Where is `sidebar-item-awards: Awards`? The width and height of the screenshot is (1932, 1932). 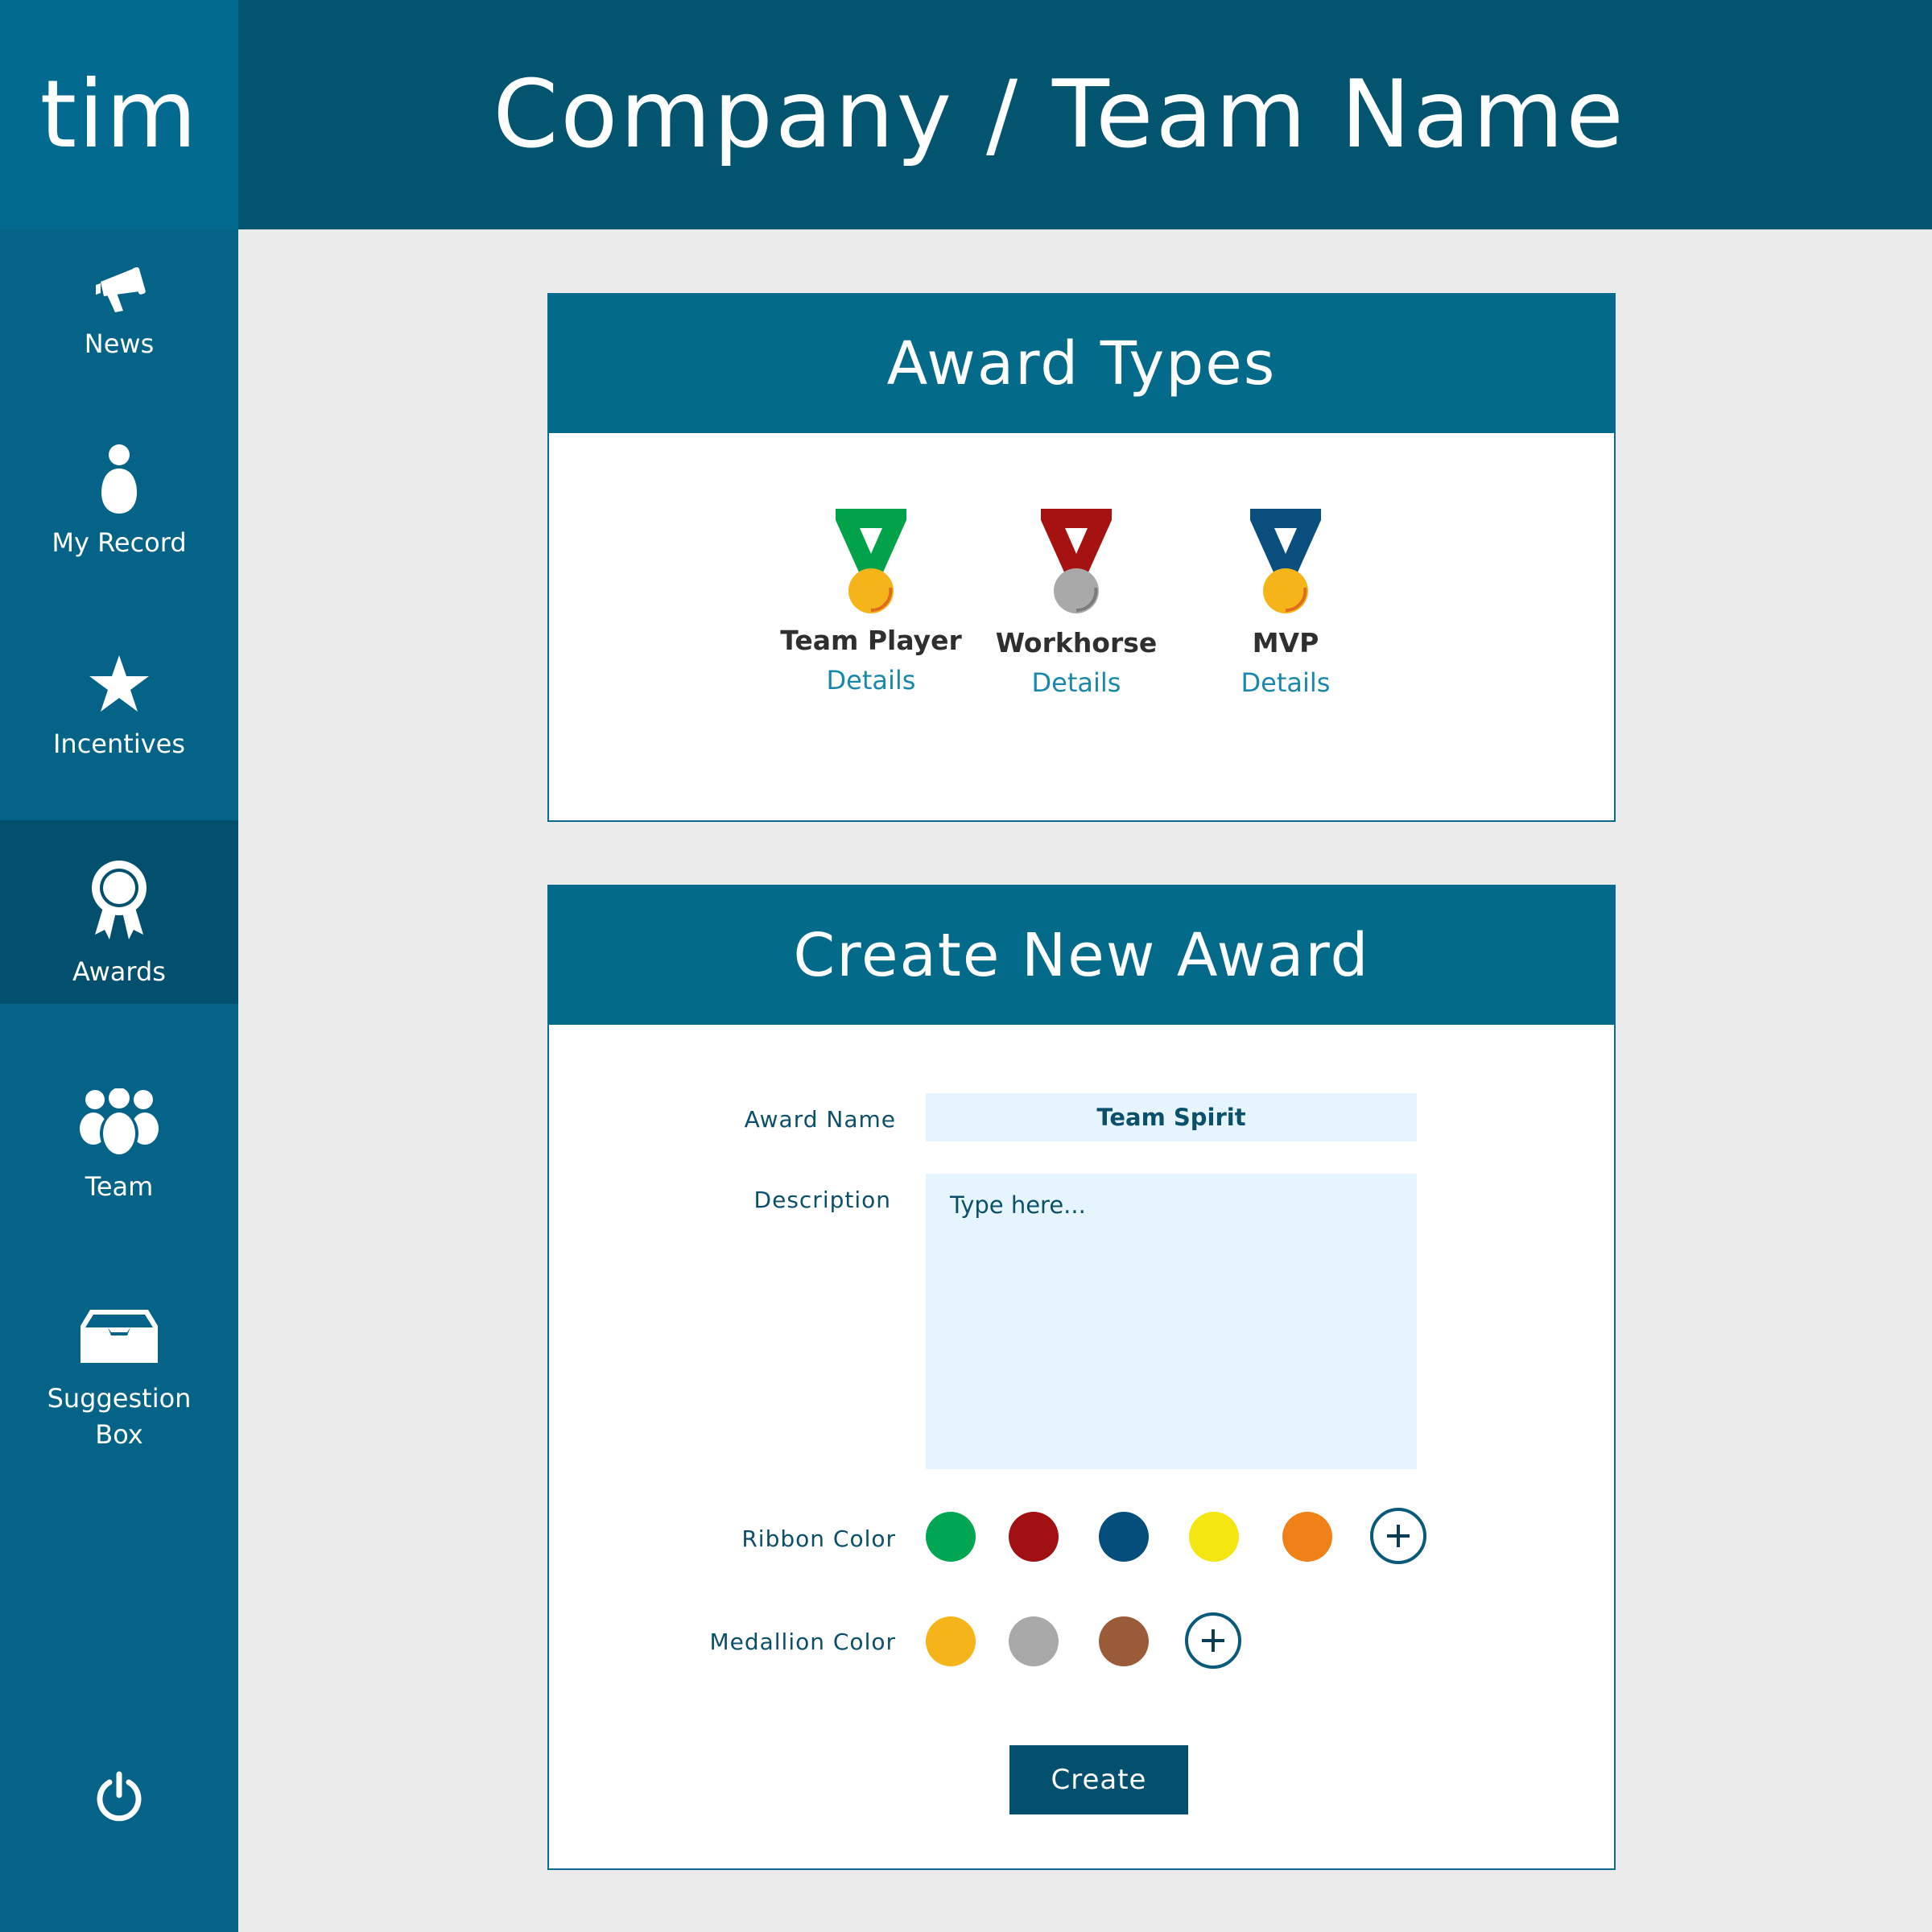 sidebar-item-awards: Awards is located at coordinates (119, 912).